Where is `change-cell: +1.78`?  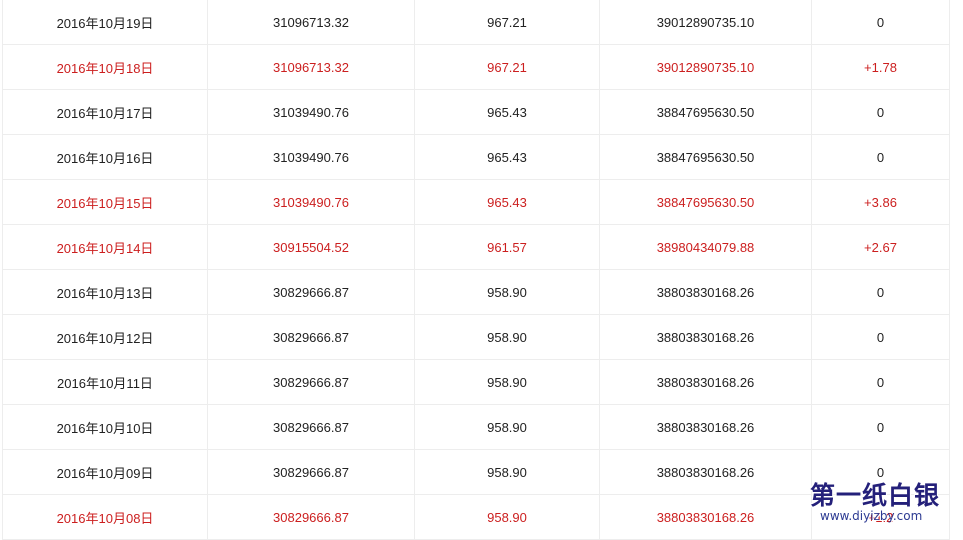
change-cell: +1.78 is located at coordinates (880, 67).